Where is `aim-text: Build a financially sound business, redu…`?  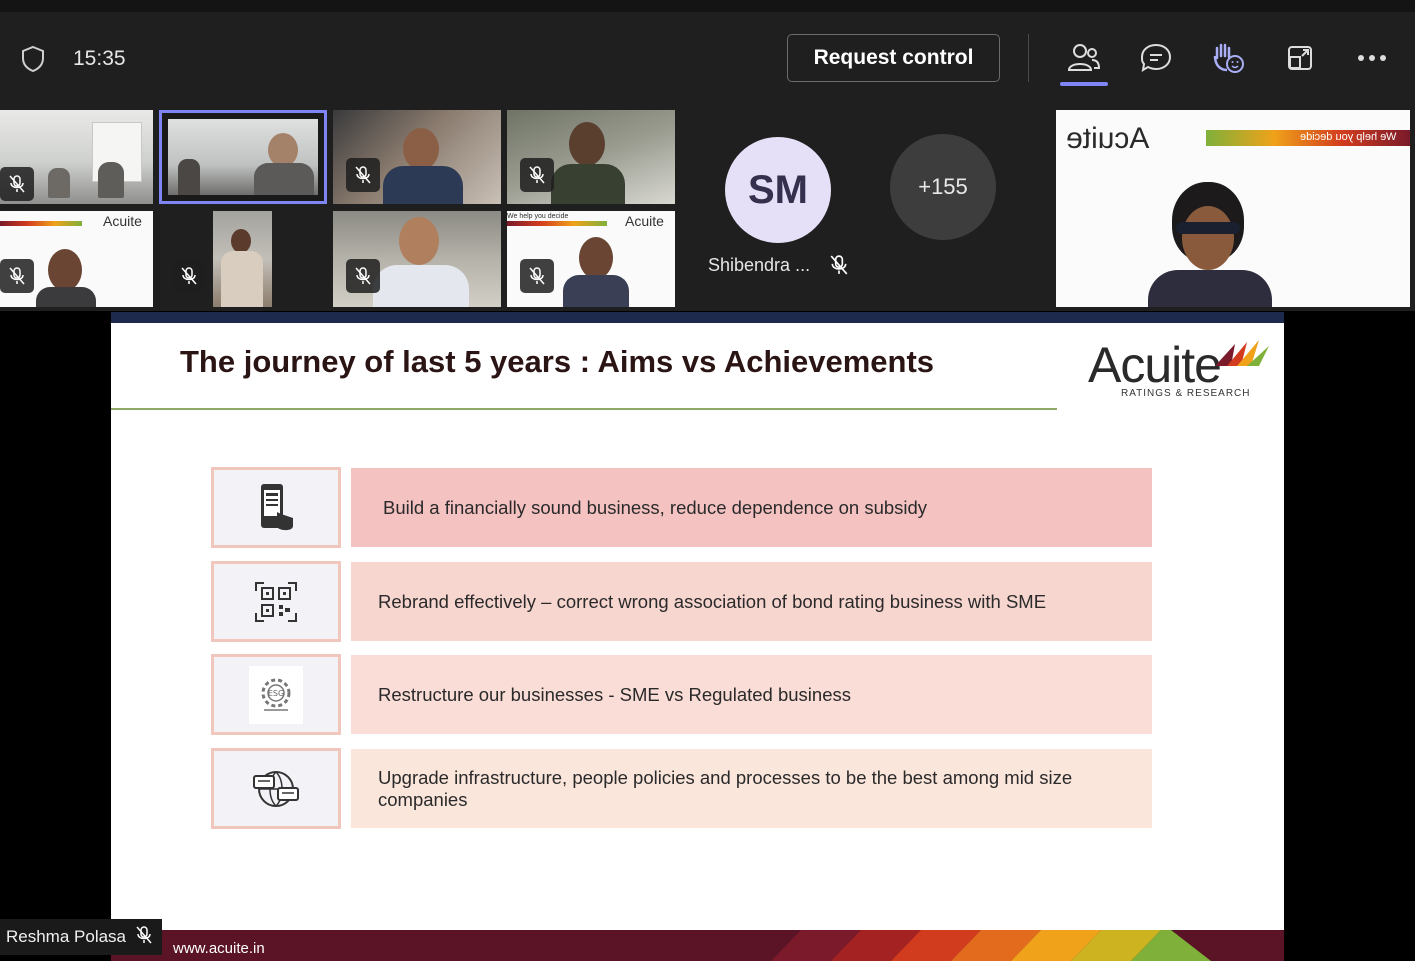 aim-text: Build a financially sound business, redu… is located at coordinates (655, 507).